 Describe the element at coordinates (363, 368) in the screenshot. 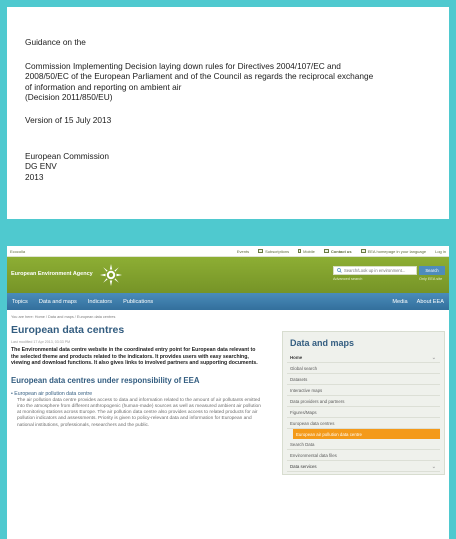

I see `sidebar-item-global-search: Global search` at that location.